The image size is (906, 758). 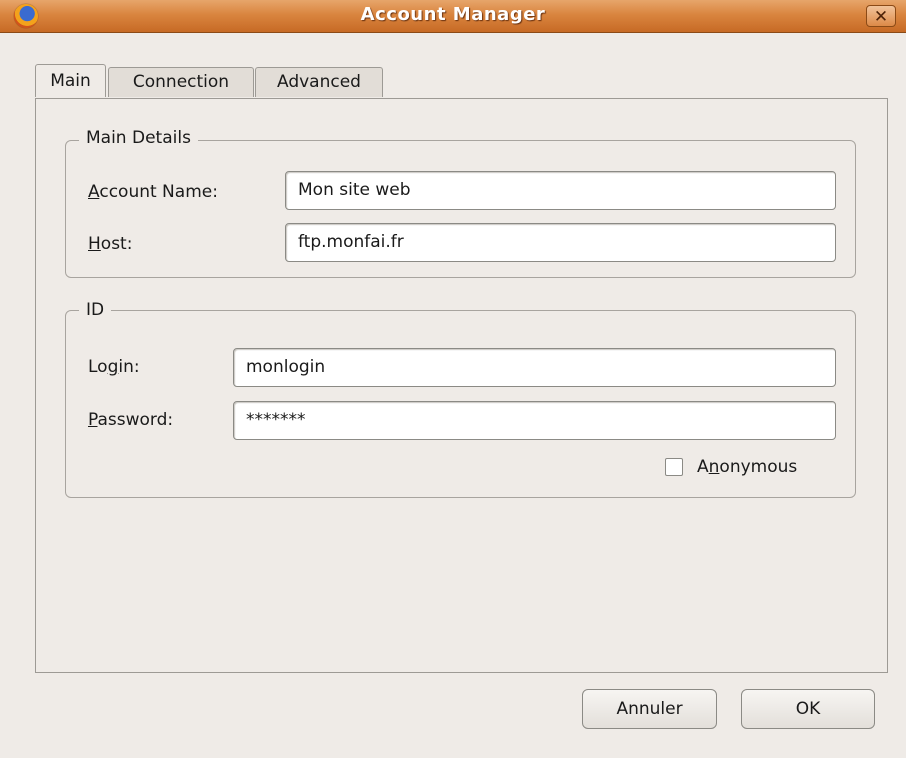 I want to click on id-legend: ID, so click(x=95, y=310).